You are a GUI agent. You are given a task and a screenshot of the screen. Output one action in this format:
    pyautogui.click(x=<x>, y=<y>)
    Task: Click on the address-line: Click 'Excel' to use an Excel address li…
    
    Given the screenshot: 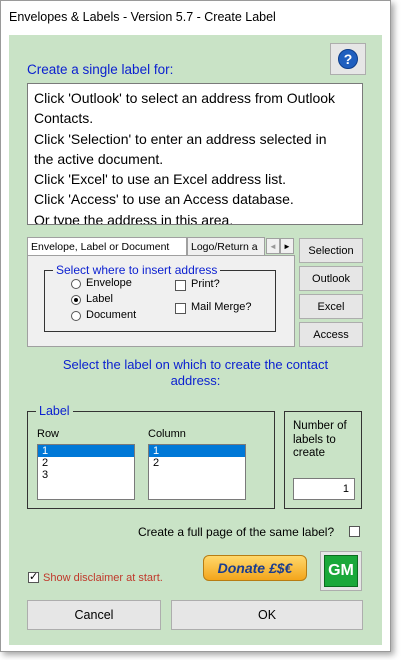 What is the action you would take?
    pyautogui.click(x=160, y=179)
    